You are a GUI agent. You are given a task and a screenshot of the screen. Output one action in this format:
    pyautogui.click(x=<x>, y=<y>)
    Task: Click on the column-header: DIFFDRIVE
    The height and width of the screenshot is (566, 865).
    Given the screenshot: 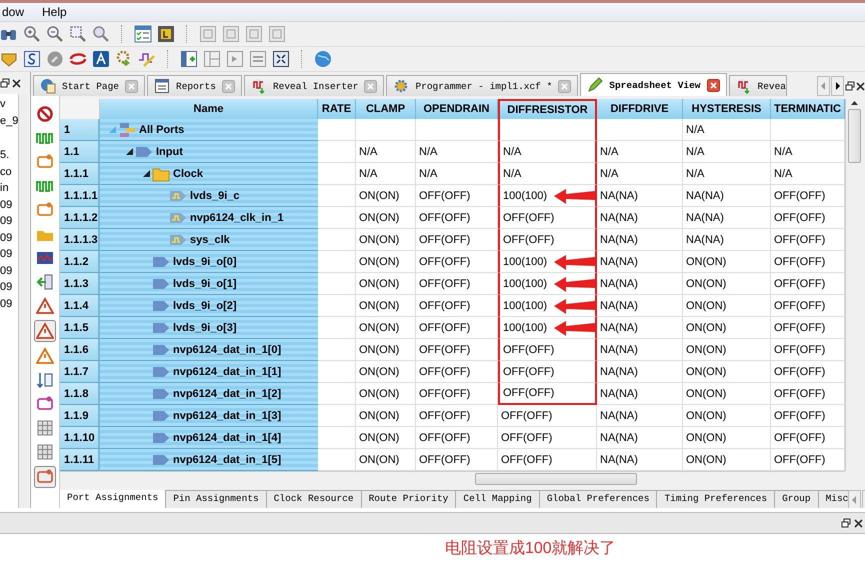 What is the action you would take?
    pyautogui.click(x=640, y=109)
    